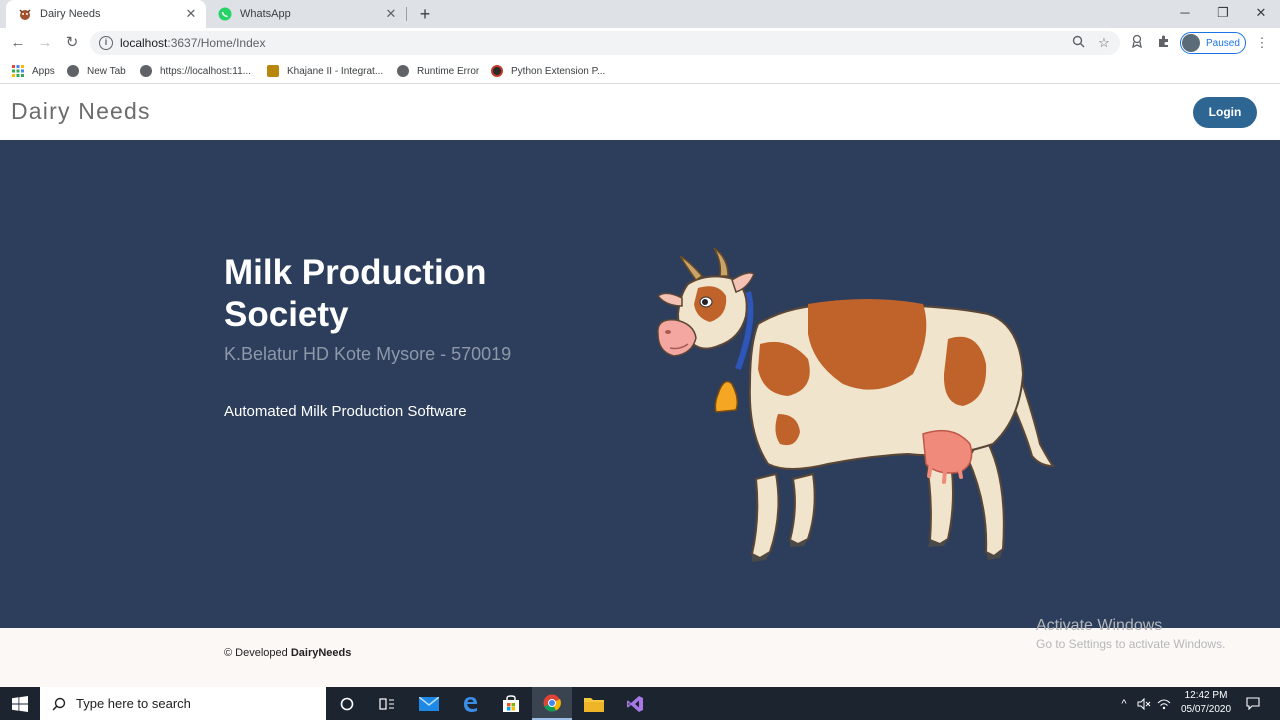 This screenshot has width=1280, height=720. Describe the element at coordinates (635, 703) in the screenshot. I see `visual-studio-icon` at that location.